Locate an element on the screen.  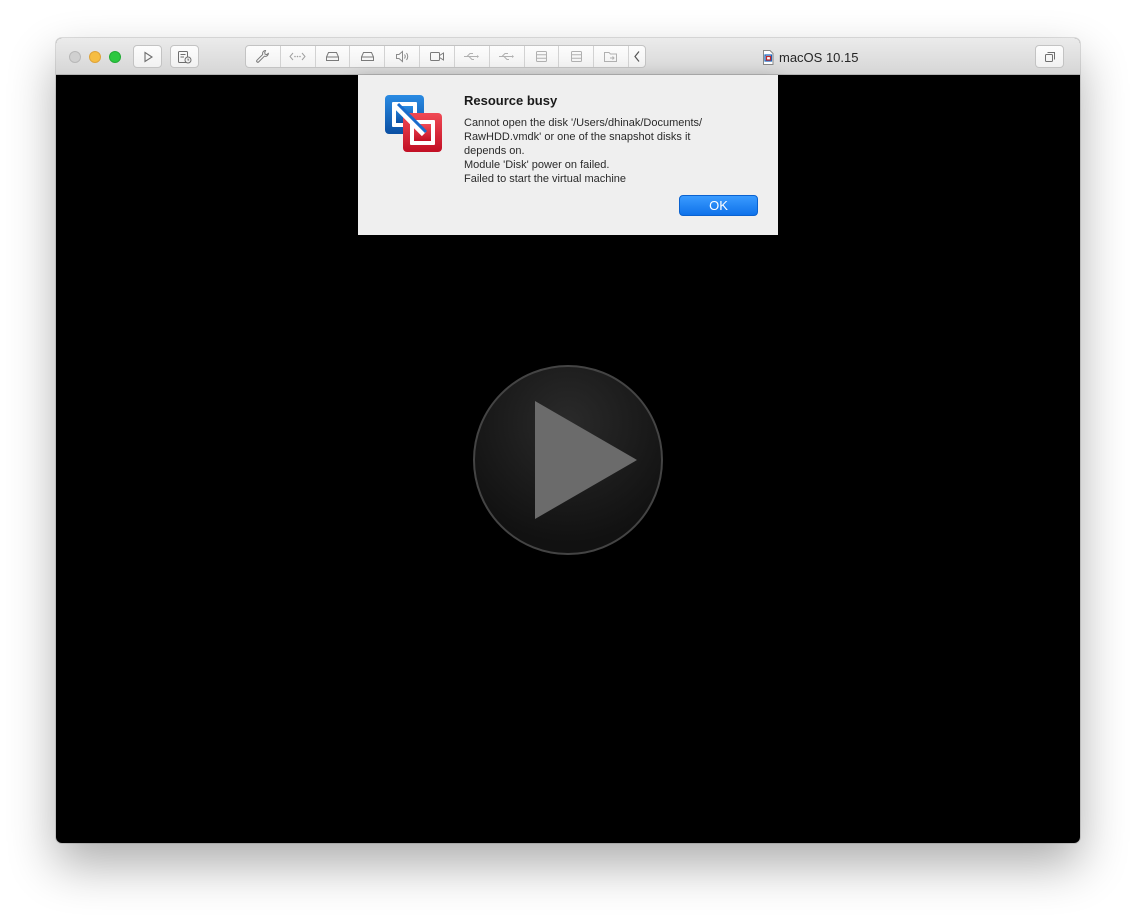
chevron-left-icon is located at coordinates (637, 56).